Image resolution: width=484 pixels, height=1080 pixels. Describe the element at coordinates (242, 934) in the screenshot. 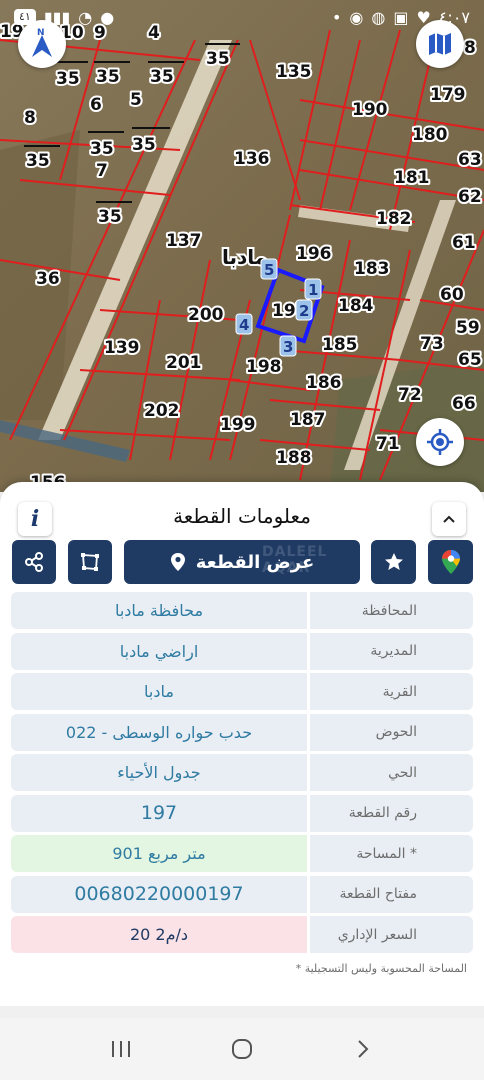

I see `info-row-admin-price: 20 د/م2 السعر الإداري` at that location.